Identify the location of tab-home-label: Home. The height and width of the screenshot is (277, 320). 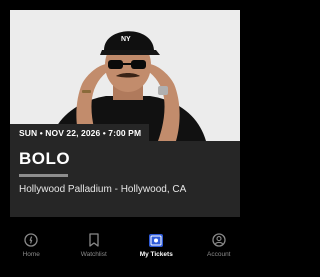
(31, 254).